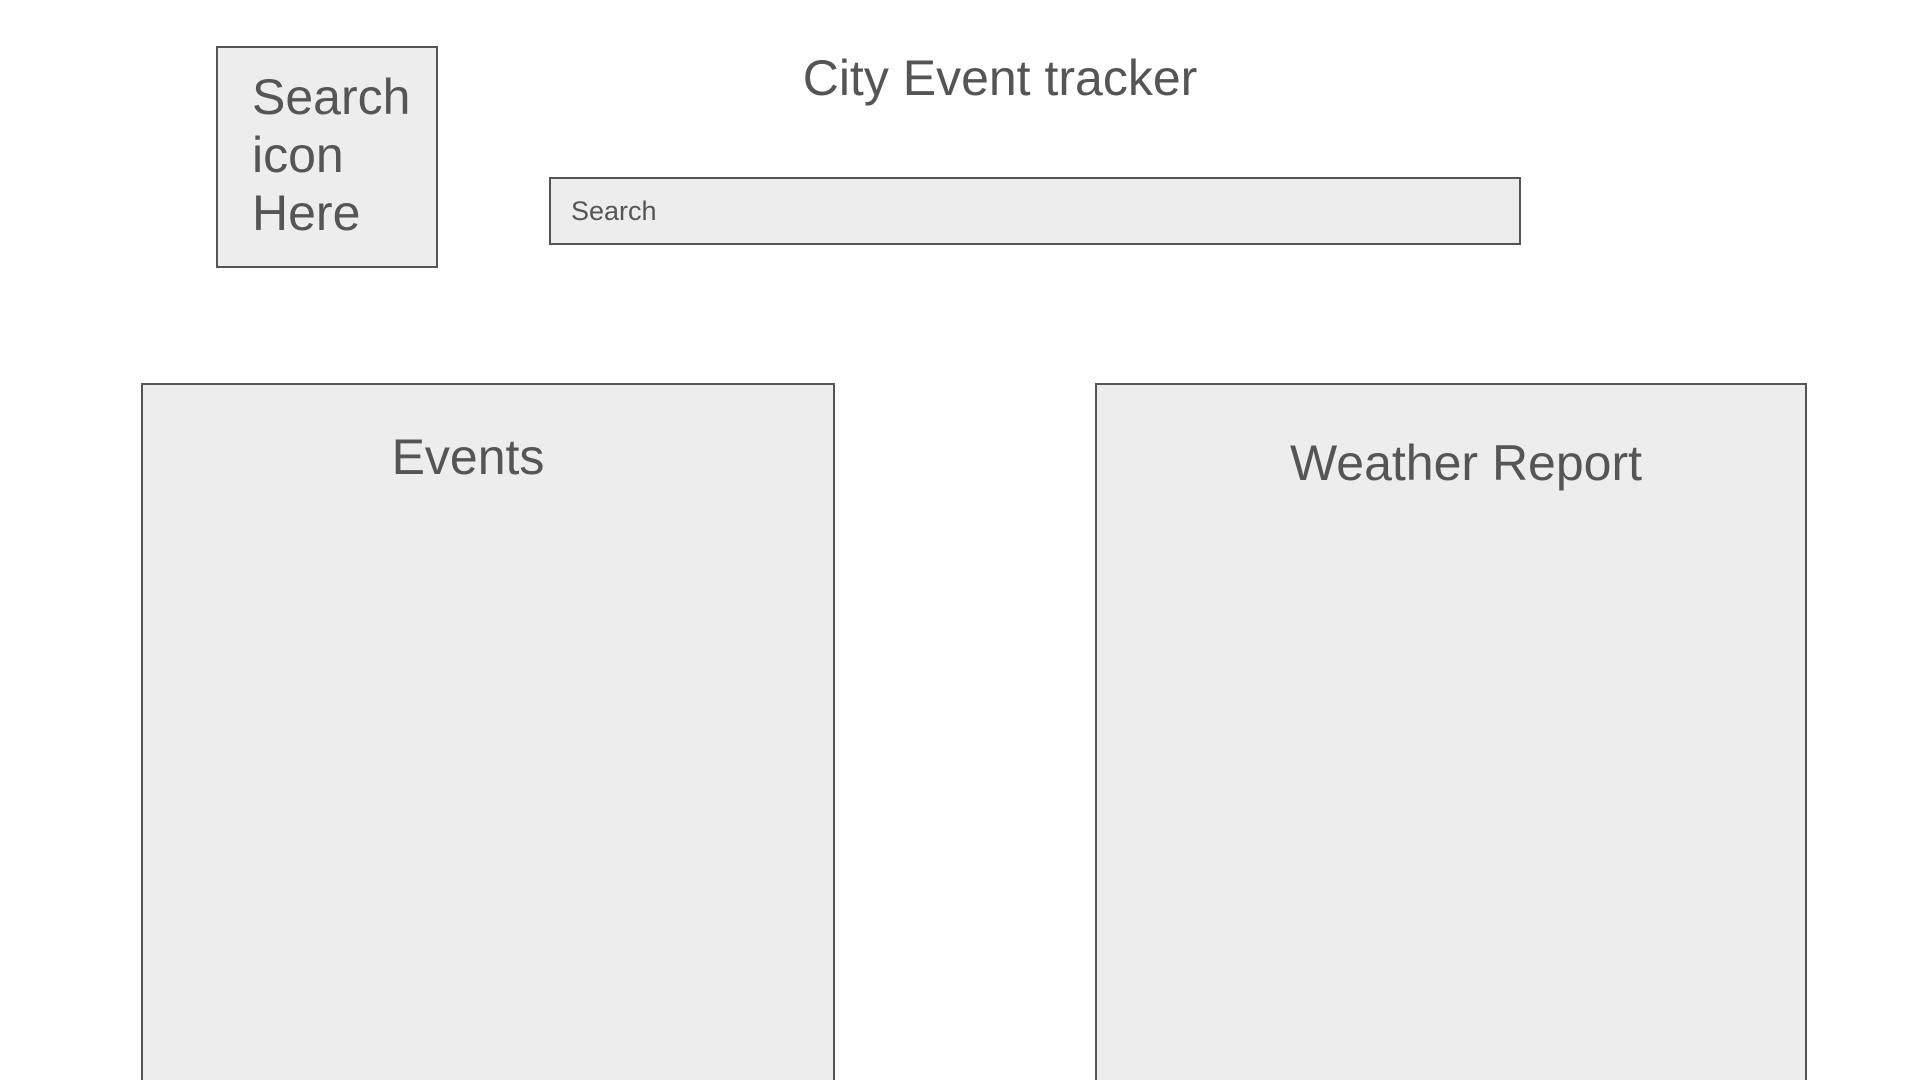 This screenshot has width=1920, height=1080. What do you see at coordinates (331, 155) in the screenshot?
I see `search-icon-placeholder-text: Search icon Here` at bounding box center [331, 155].